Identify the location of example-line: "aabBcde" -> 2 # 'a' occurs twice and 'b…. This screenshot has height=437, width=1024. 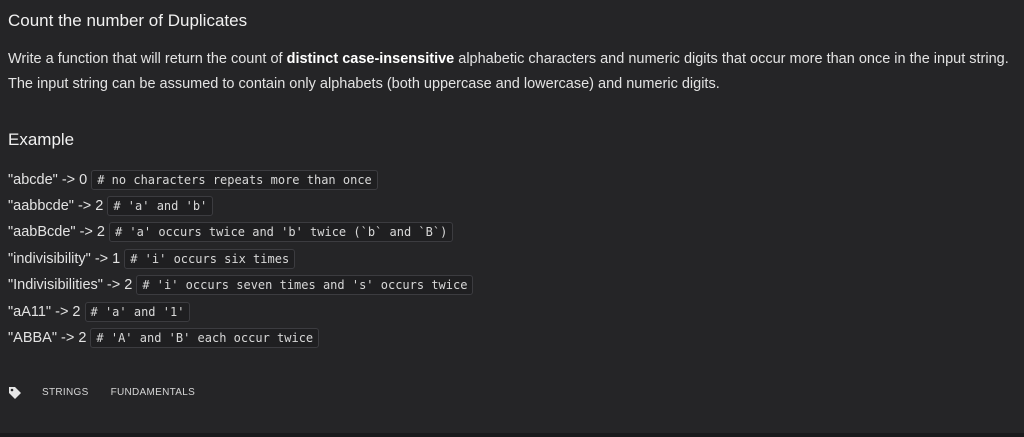
(231, 232).